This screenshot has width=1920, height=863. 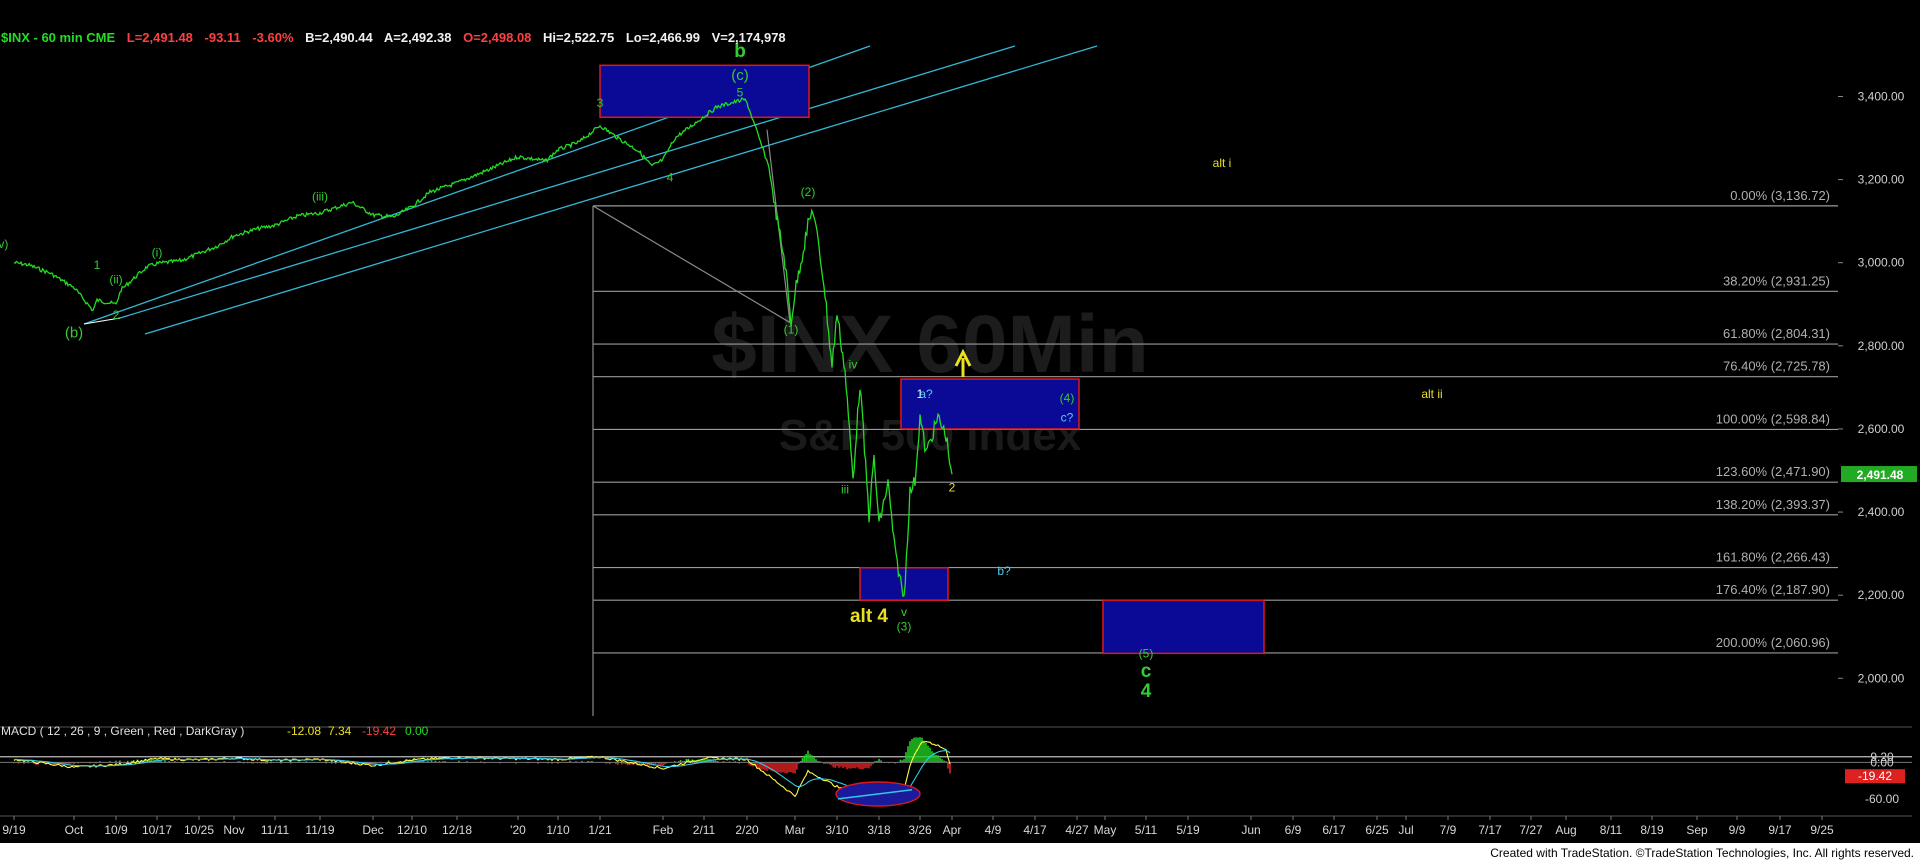 I want to click on date-tick-label: 9/17, so click(x=1780, y=830).